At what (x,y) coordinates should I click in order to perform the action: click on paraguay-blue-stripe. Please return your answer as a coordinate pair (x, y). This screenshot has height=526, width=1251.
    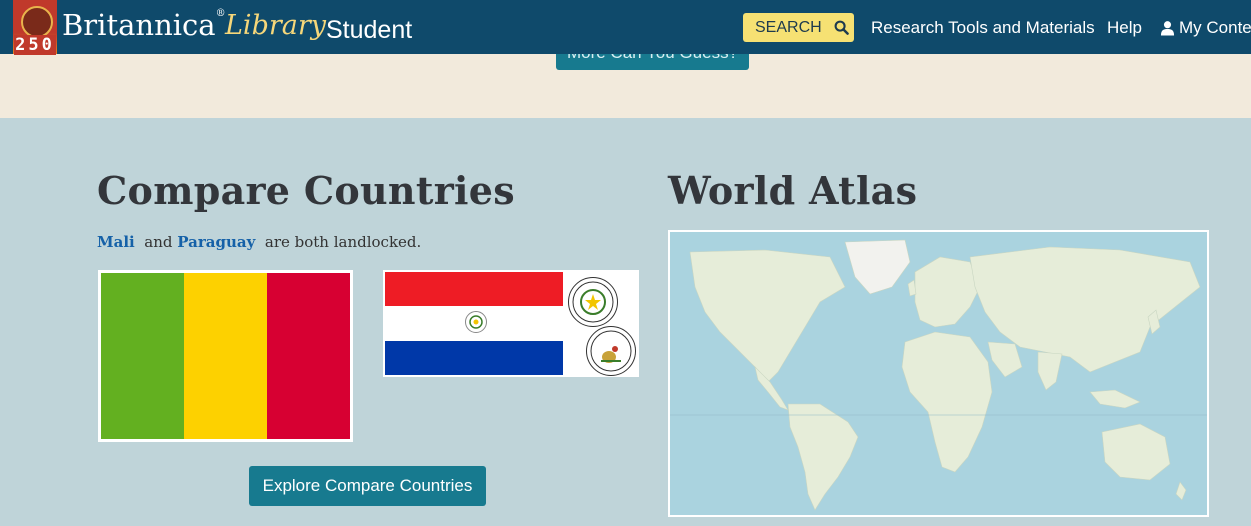
    Looking at the image, I should click on (474, 357).